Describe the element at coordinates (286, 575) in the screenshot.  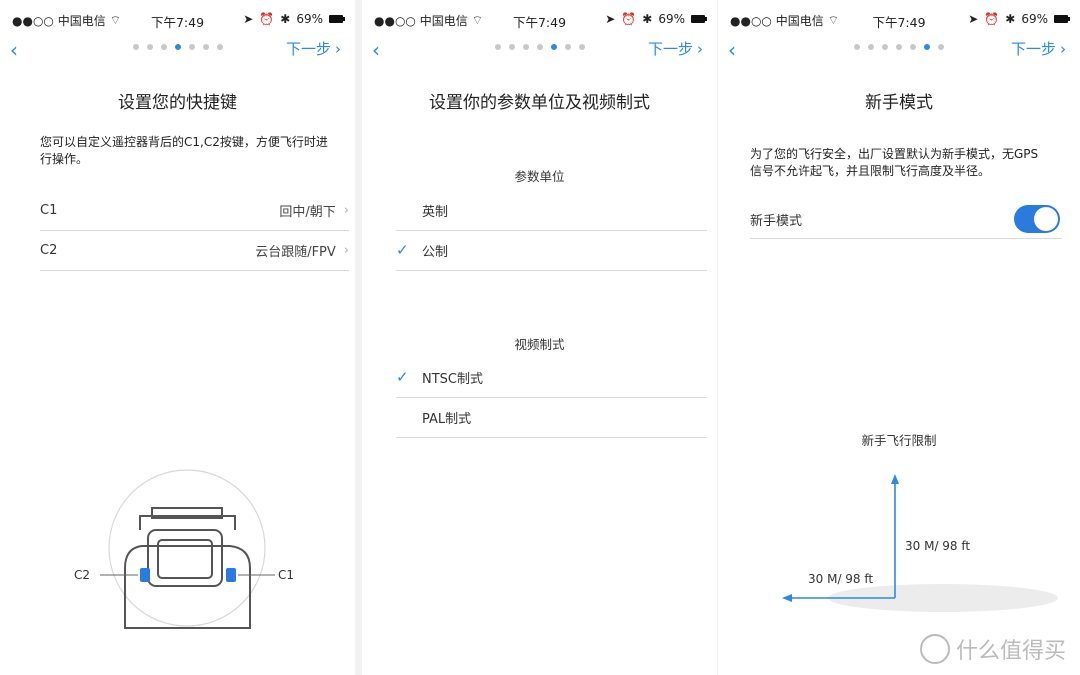
I see `c1-label: C1` at that location.